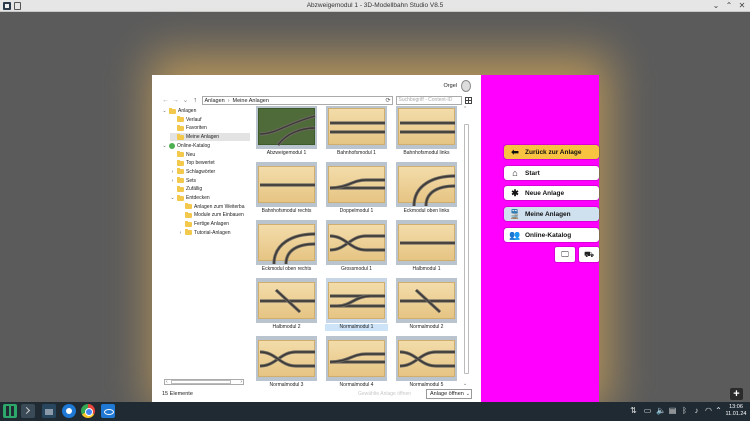 The width and height of the screenshot is (750, 421). What do you see at coordinates (241, 382) in the screenshot?
I see `scroll-right-icon: ›` at bounding box center [241, 382].